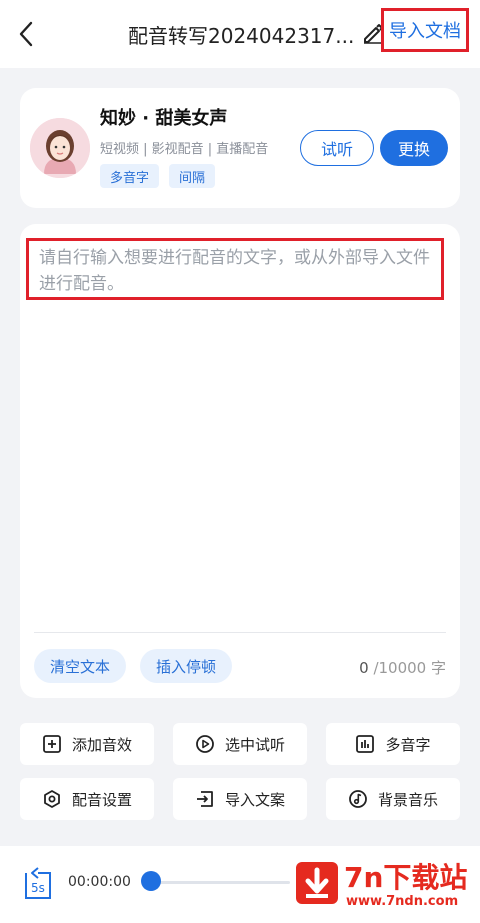 This screenshot has width=480, height=923. Describe the element at coordinates (364, 668) in the screenshot. I see `char-count-current: 0` at that location.